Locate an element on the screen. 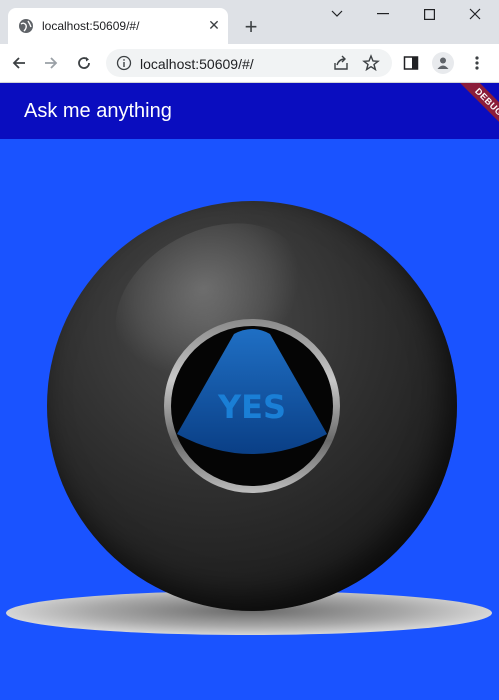 Image resolution: width=499 pixels, height=700 pixels. tab-close-icon: ✕ is located at coordinates (214, 25).